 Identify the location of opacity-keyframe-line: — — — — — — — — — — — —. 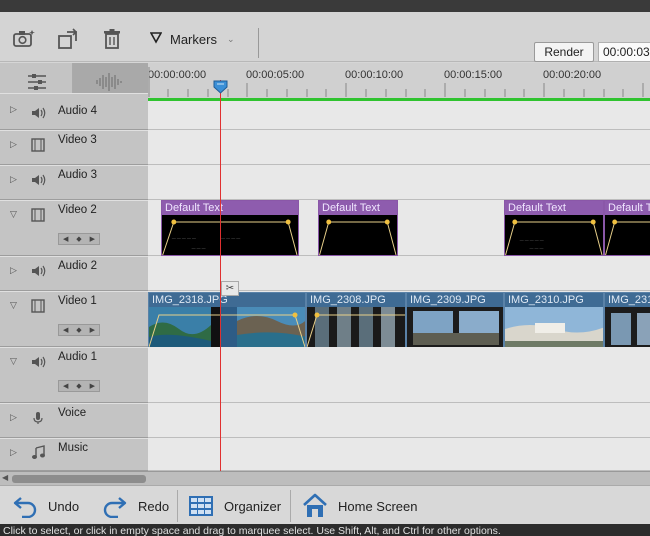
(230, 237).